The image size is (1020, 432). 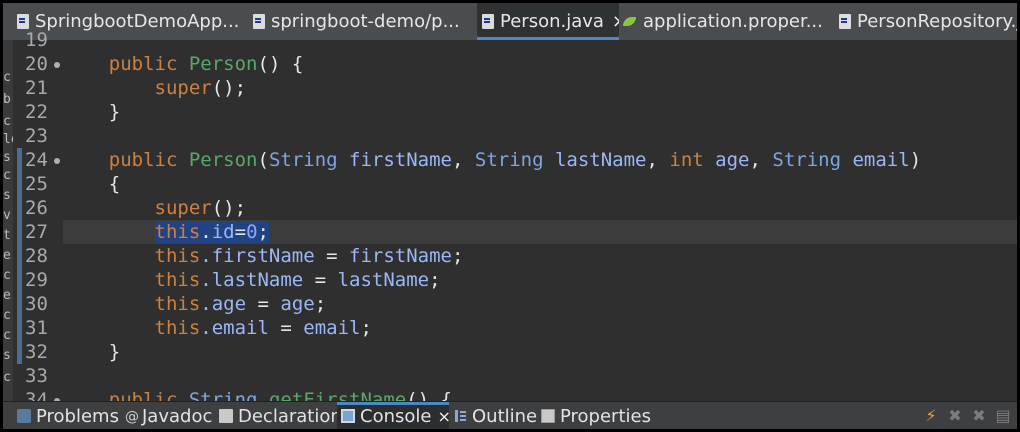 I want to click on tab-console: Console ×, so click(x=394, y=415).